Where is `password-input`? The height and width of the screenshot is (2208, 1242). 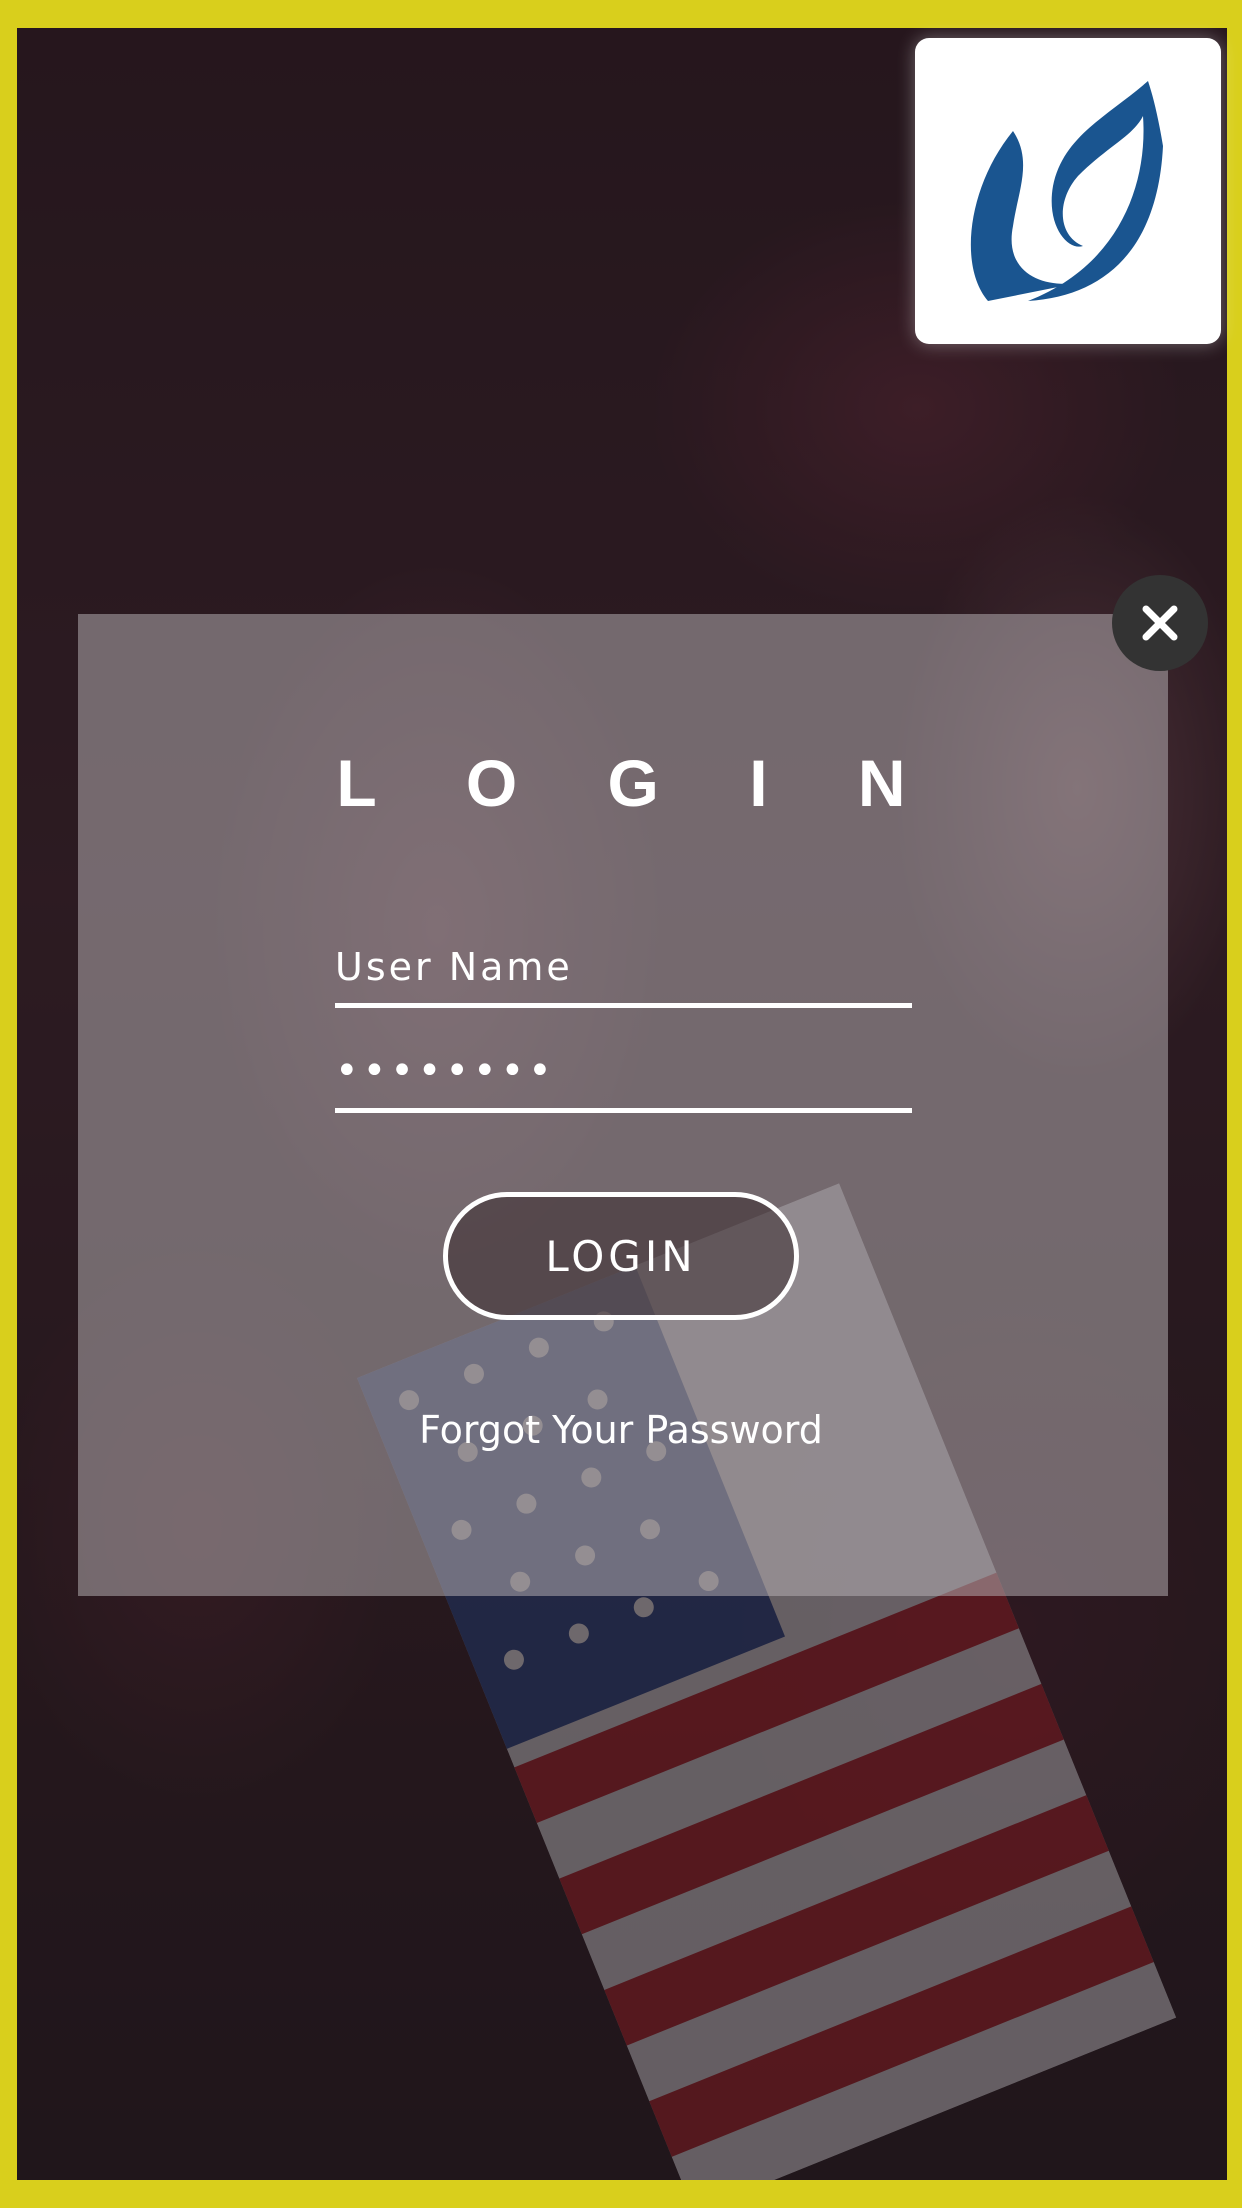
password-input is located at coordinates (623, 1078).